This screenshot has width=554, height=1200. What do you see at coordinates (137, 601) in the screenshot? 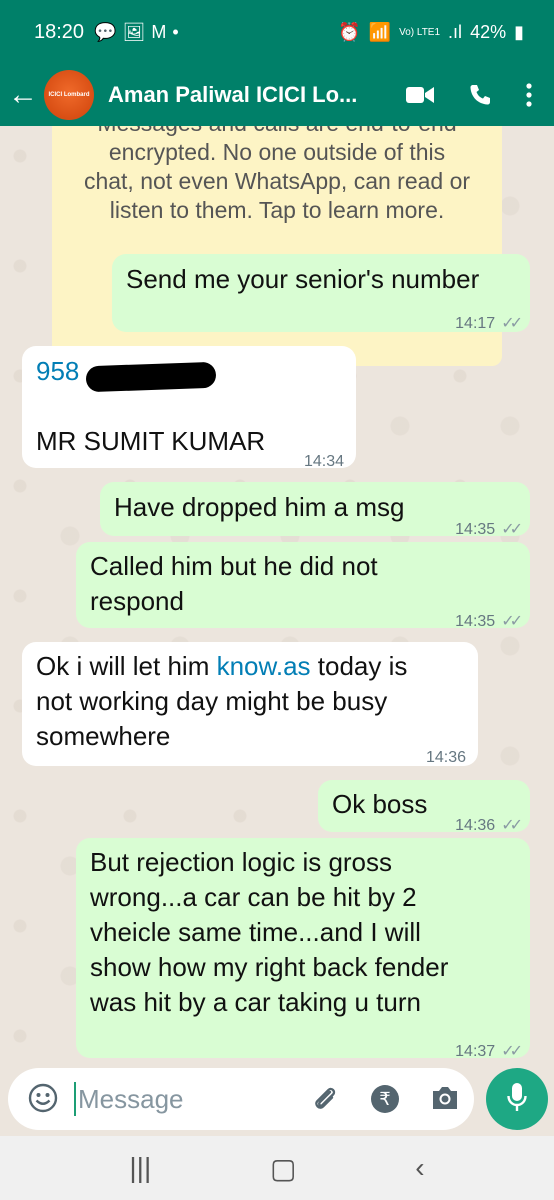
I see `message-line: respond` at bounding box center [137, 601].